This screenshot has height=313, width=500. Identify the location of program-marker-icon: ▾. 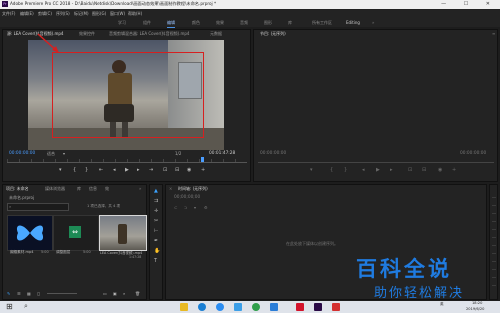
(311, 170).